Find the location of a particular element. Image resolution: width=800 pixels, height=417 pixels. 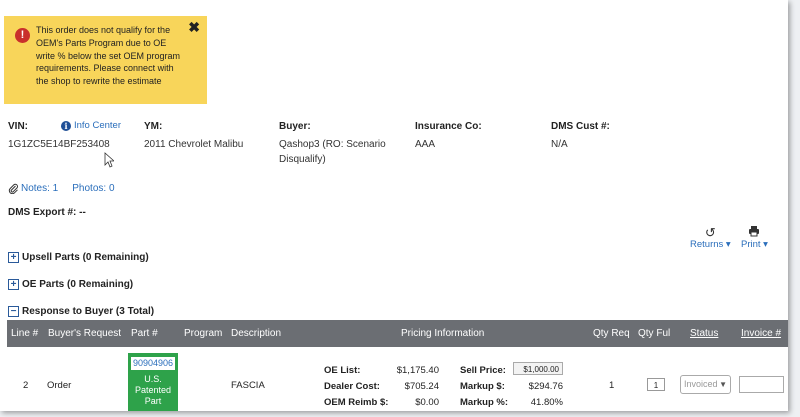

info-center-label: Info Center is located at coordinates (97, 125).